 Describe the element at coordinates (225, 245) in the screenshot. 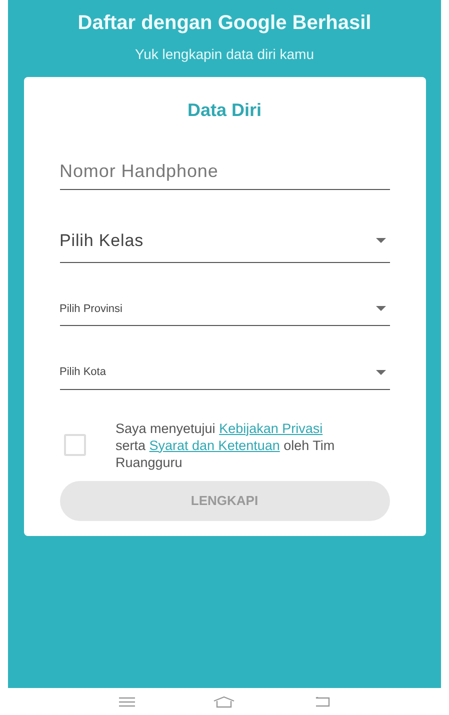

I see `class-dropdown: Pilih Kelas` at that location.